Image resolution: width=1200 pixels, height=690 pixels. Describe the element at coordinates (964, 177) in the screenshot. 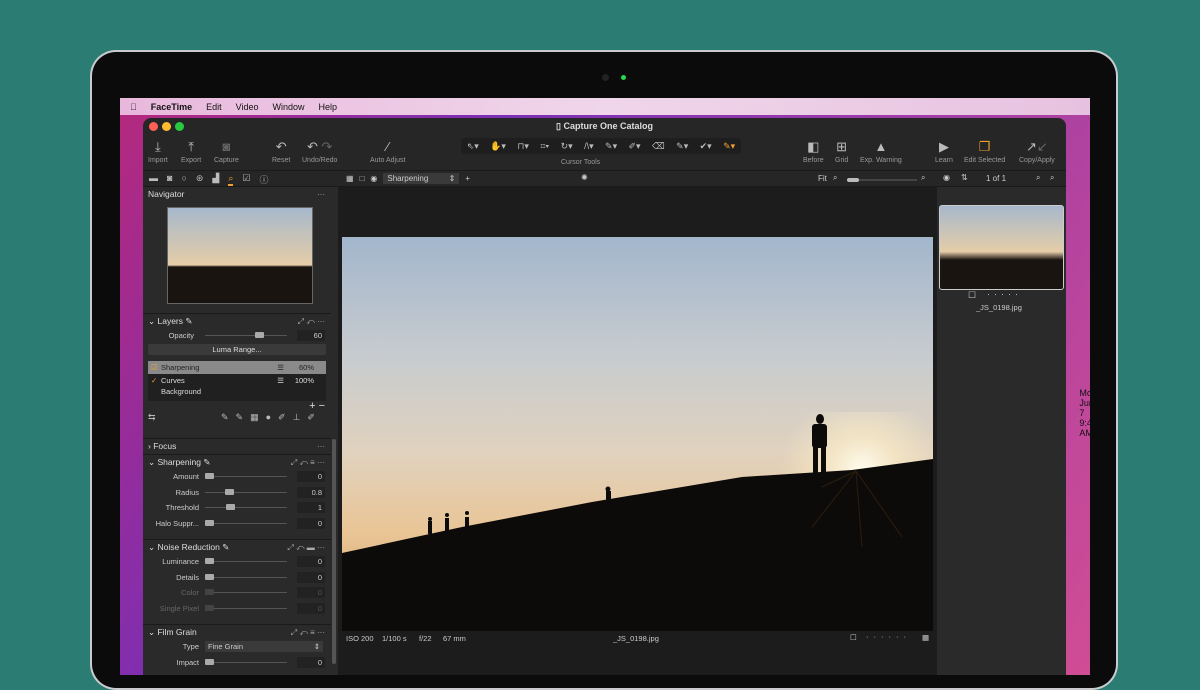

I see `sort-icon: ⇅` at that location.